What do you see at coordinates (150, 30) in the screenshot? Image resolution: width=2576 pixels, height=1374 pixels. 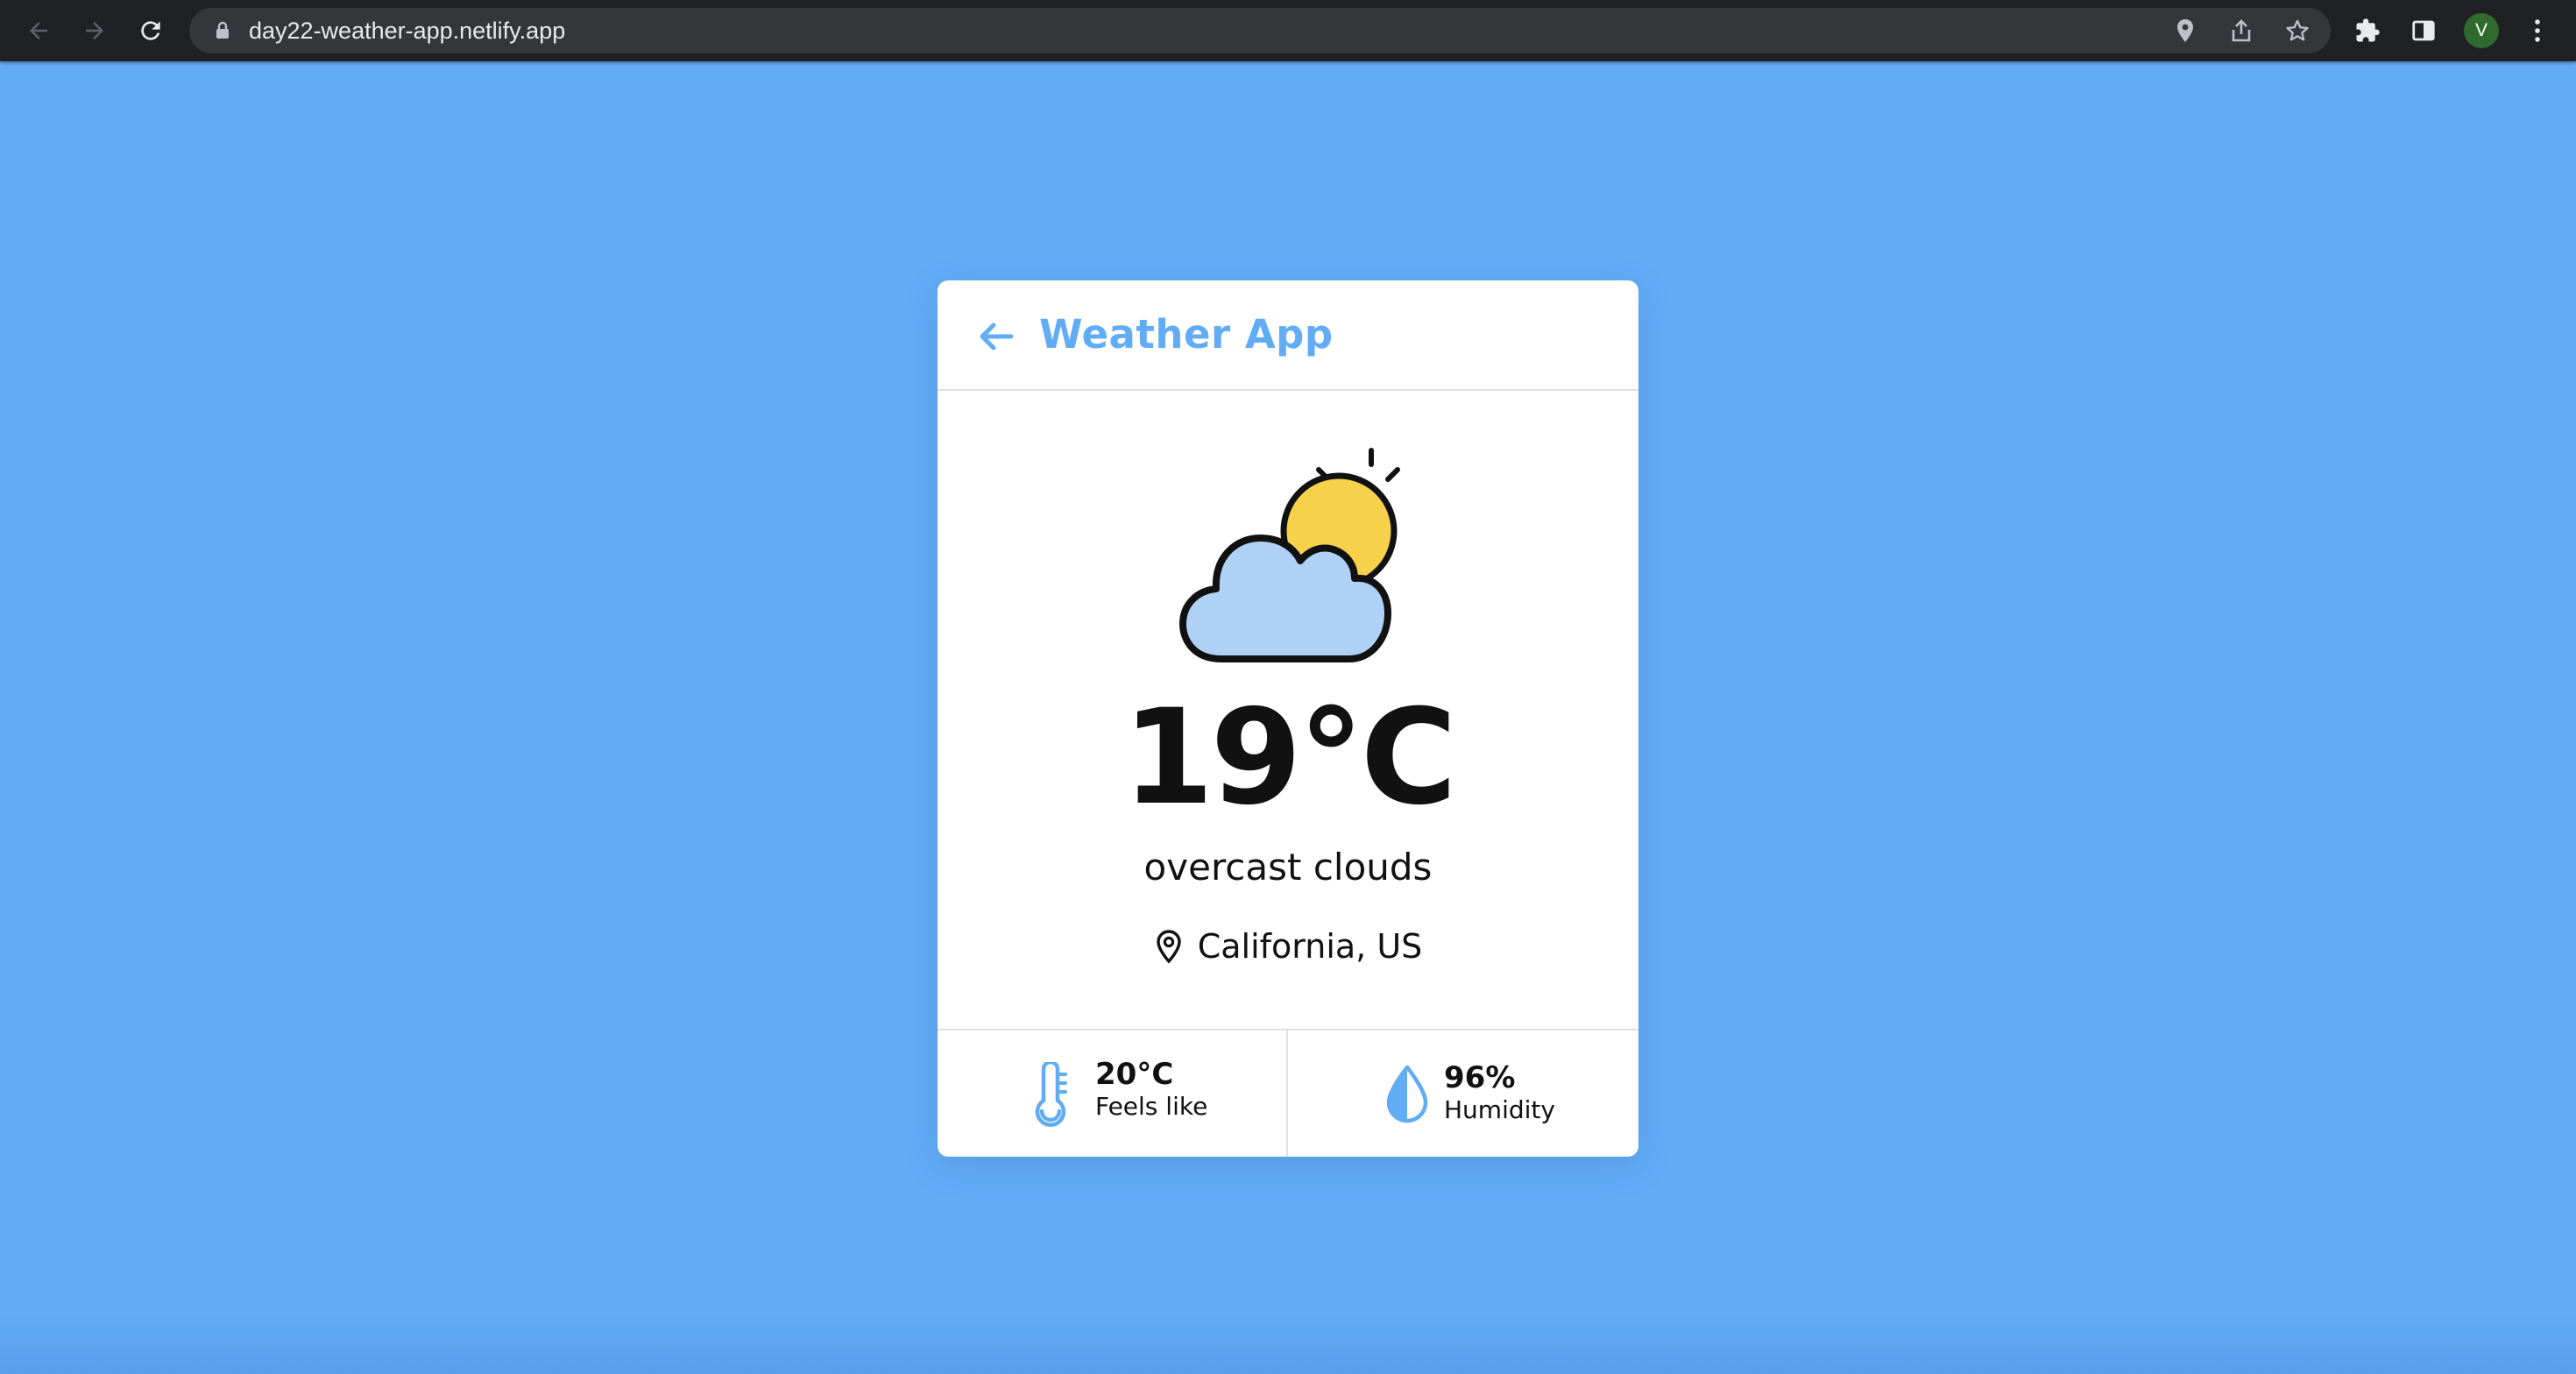 I see `reload-icon` at bounding box center [150, 30].